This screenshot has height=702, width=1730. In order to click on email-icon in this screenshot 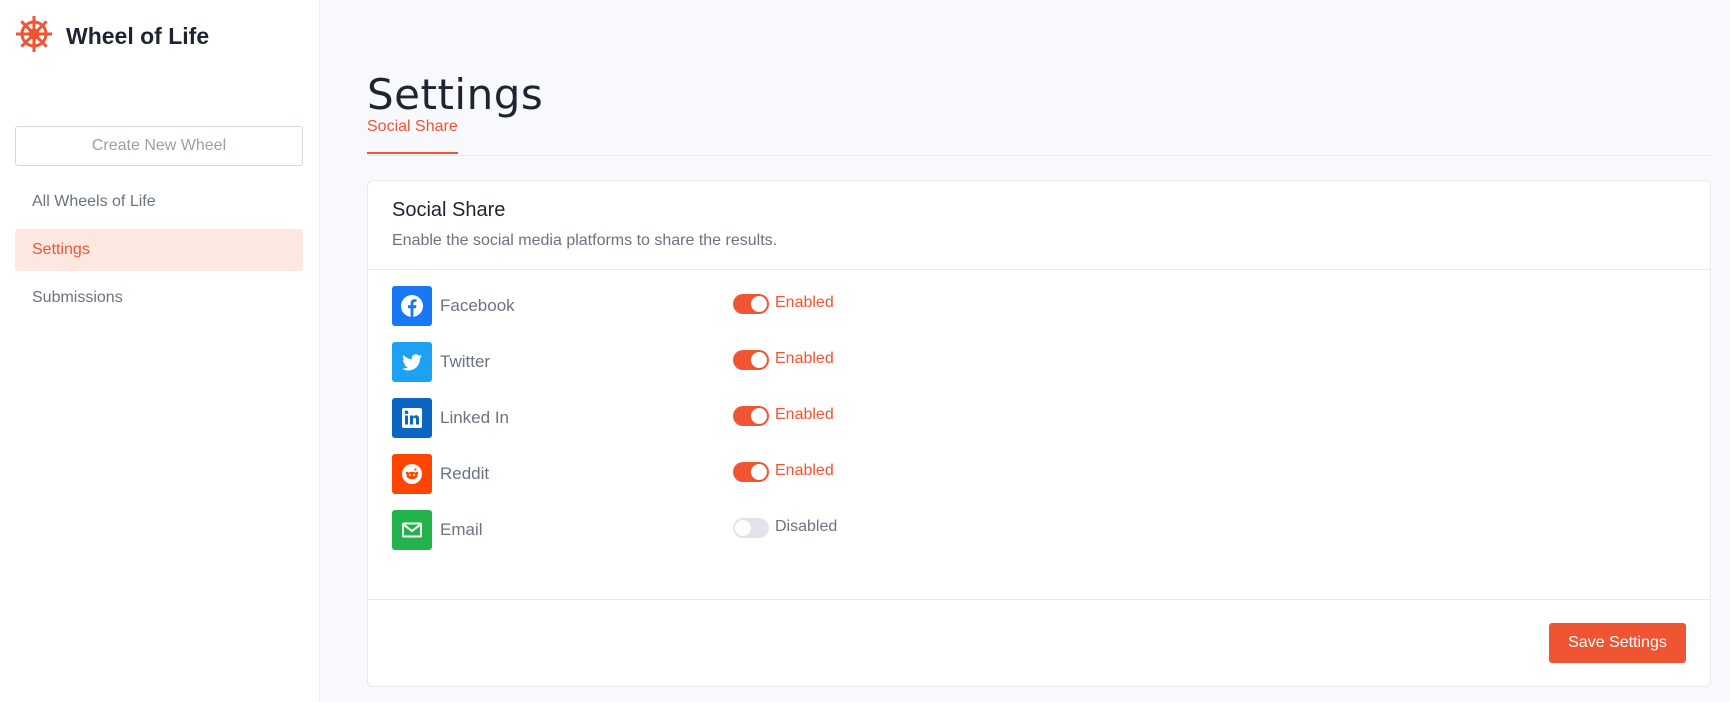, I will do `click(412, 530)`.